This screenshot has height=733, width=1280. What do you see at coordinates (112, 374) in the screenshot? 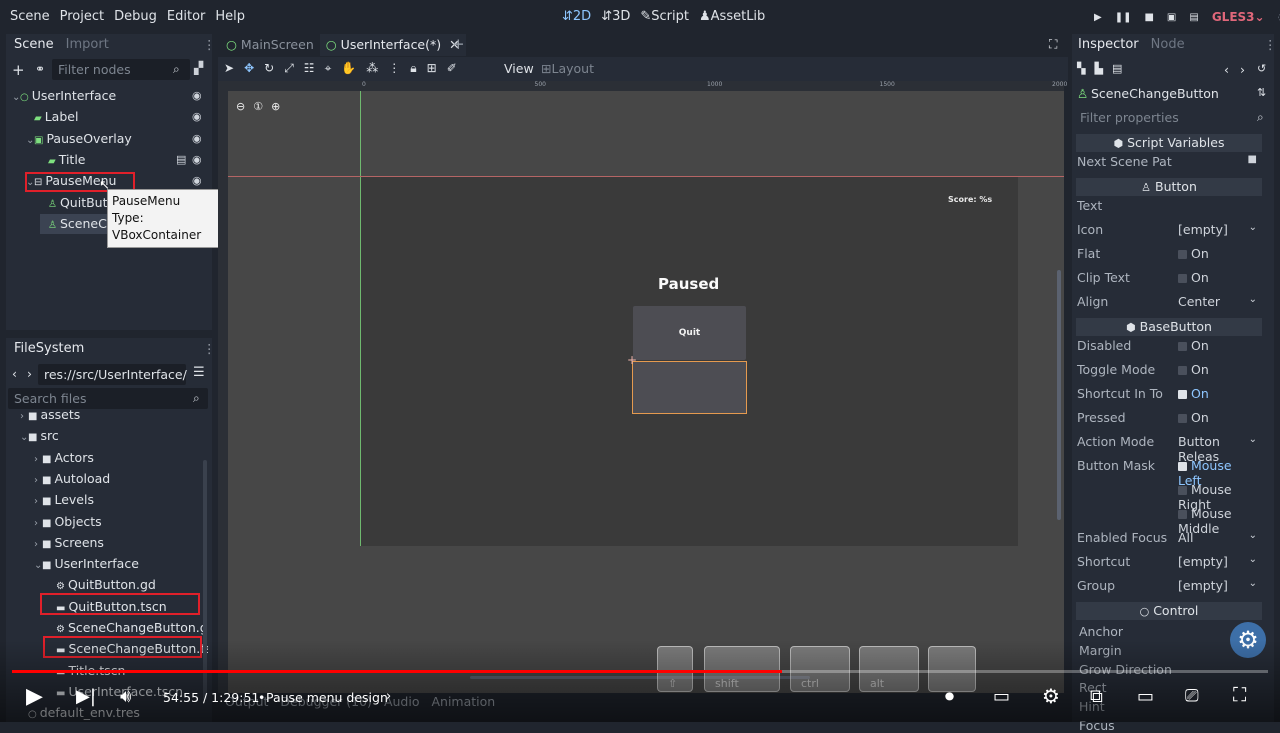
I see `path-field: res://src/UserInterface/` at bounding box center [112, 374].